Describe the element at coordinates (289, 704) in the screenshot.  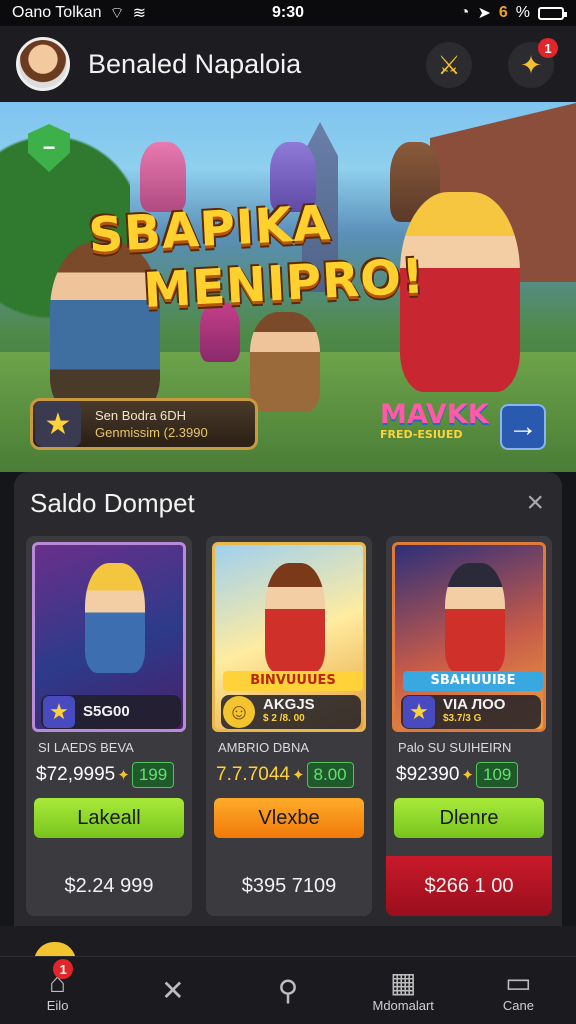
I see `reward-amount: AKGJS` at that location.